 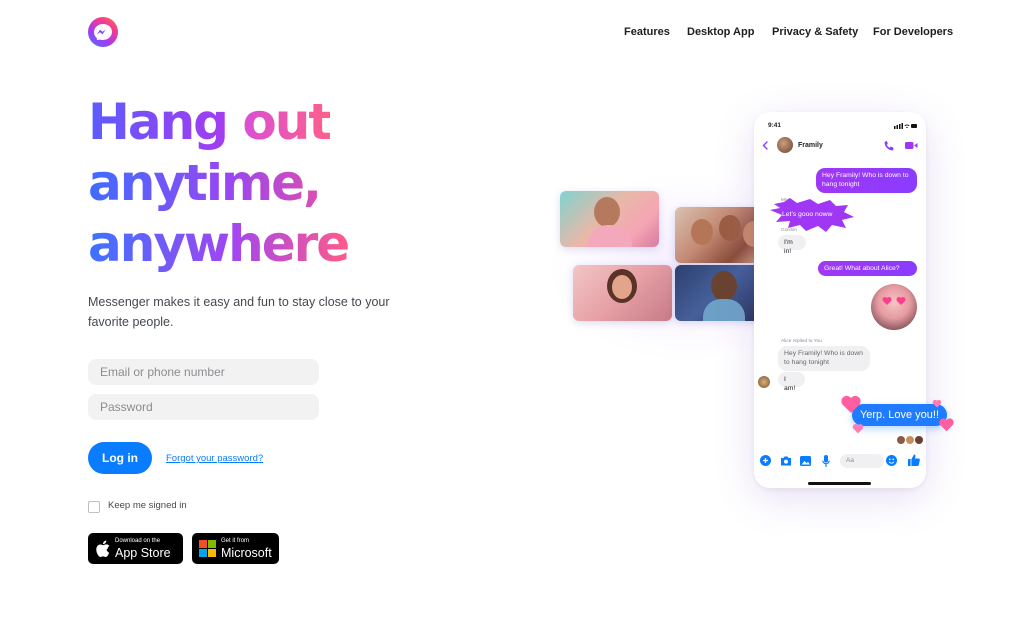 I want to click on image-icon, so click(x=805, y=461).